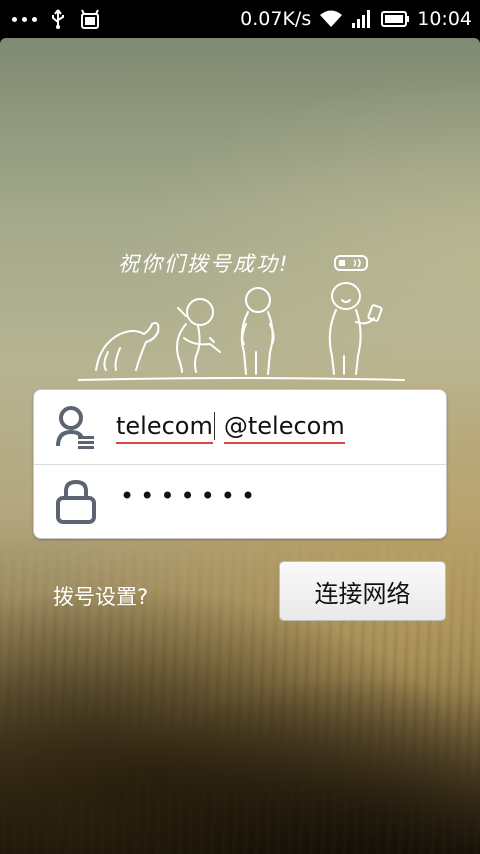  Describe the element at coordinates (75, 427) in the screenshot. I see `user-icon` at that location.